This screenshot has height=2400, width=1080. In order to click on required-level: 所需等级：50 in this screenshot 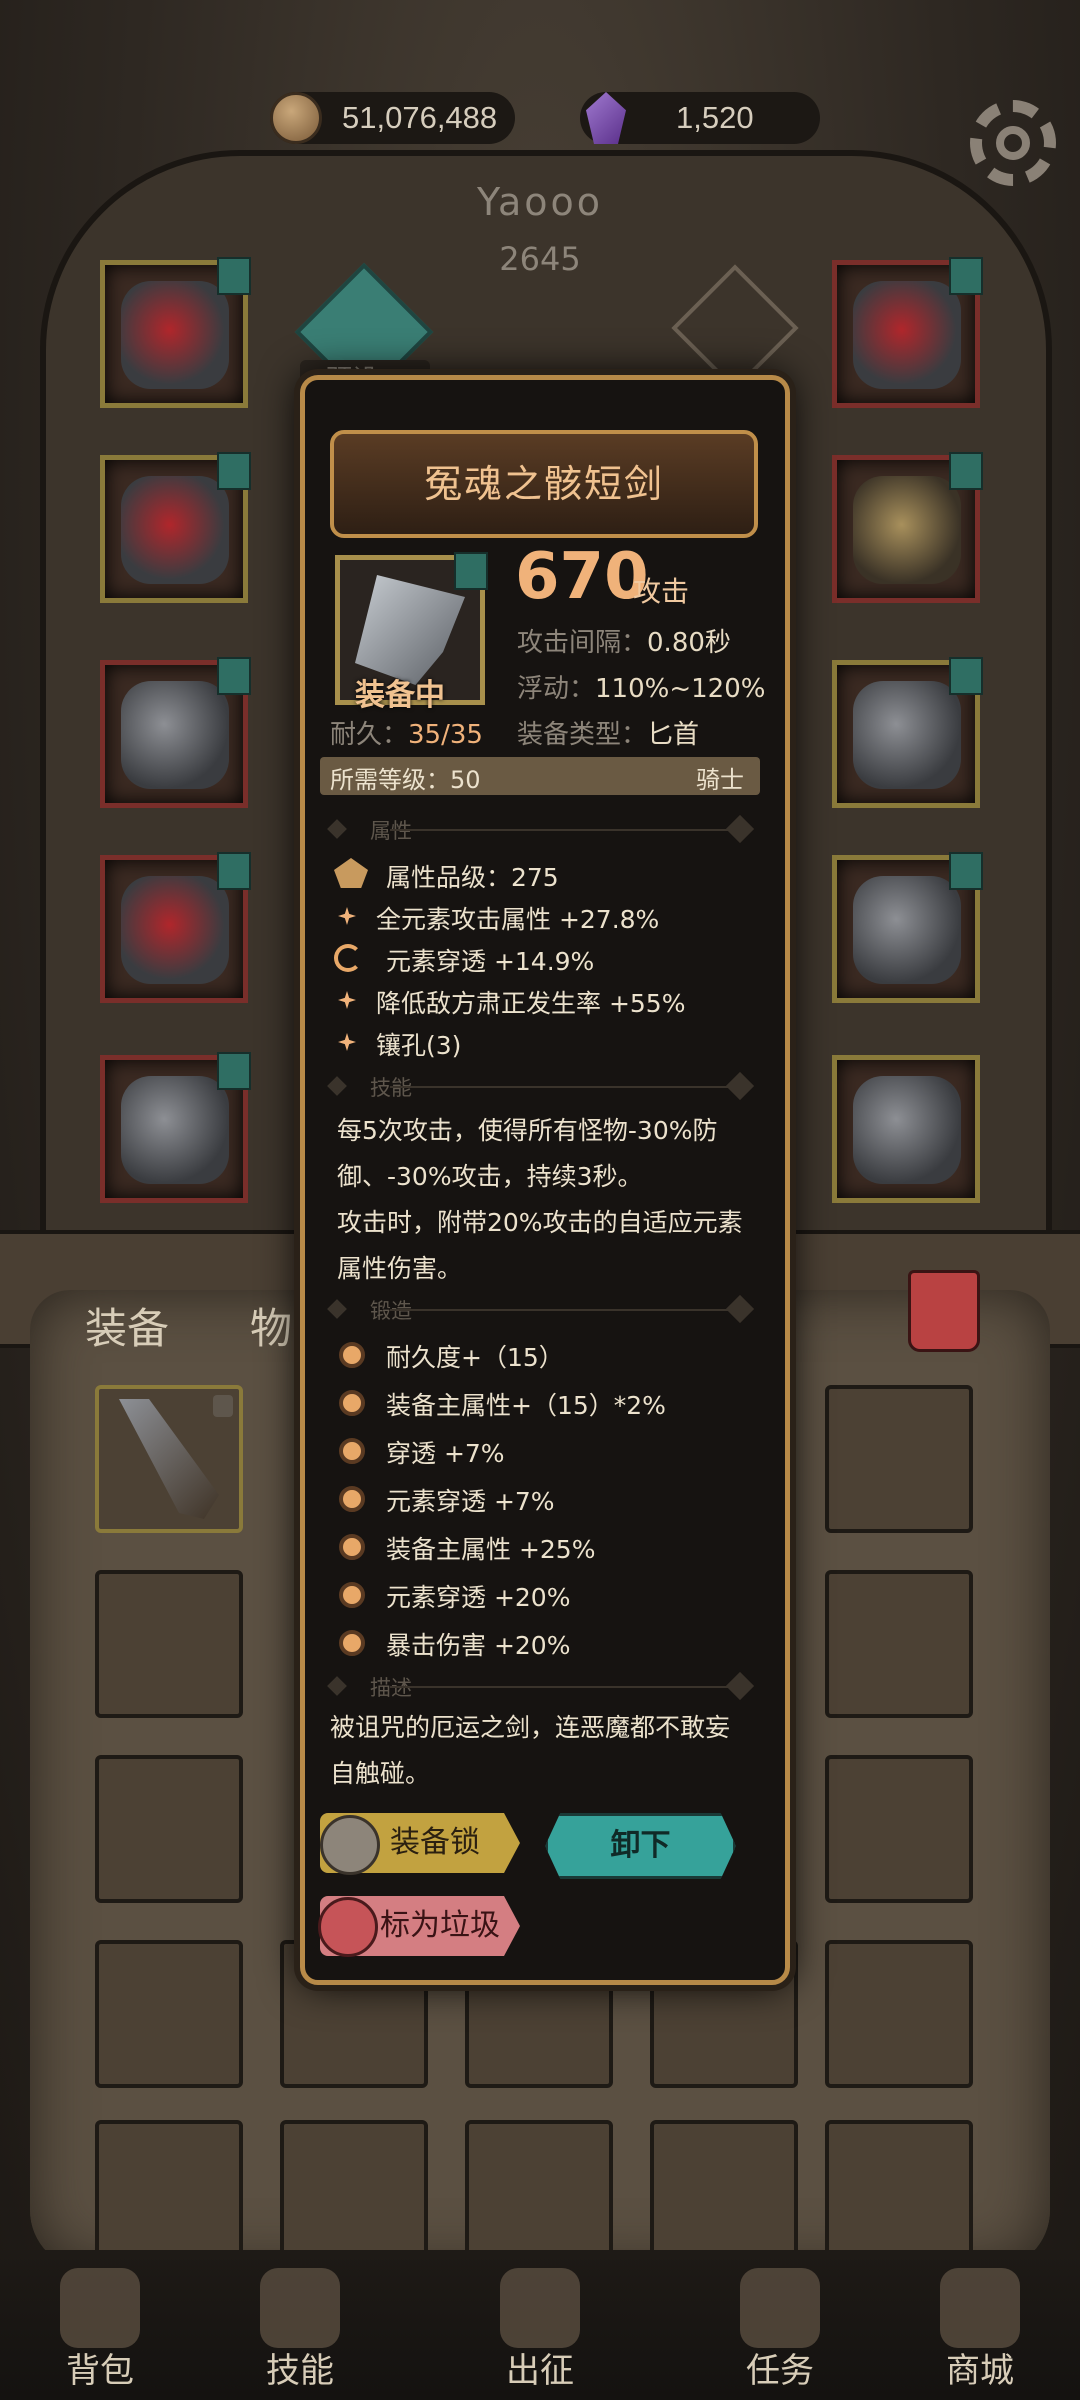, I will do `click(405, 777)`.